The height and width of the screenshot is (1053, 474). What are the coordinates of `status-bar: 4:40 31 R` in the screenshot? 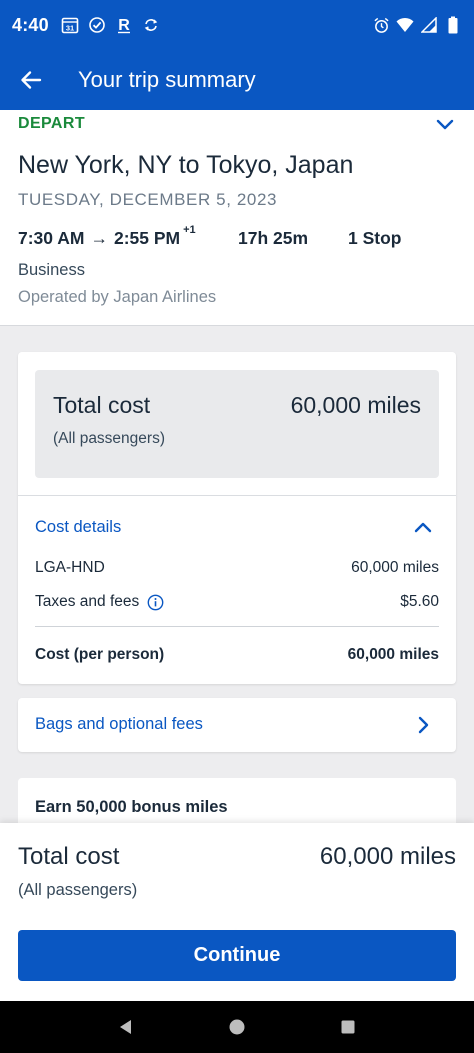 It's located at (237, 25).